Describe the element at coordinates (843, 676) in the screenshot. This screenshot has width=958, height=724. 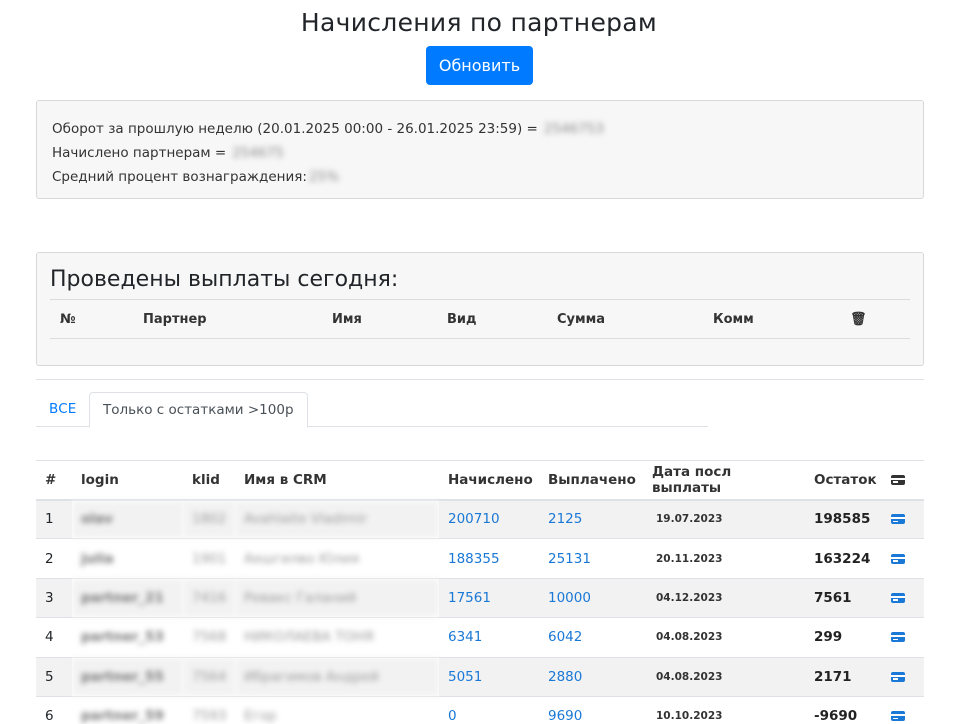
I see `row-balance: 2171` at that location.